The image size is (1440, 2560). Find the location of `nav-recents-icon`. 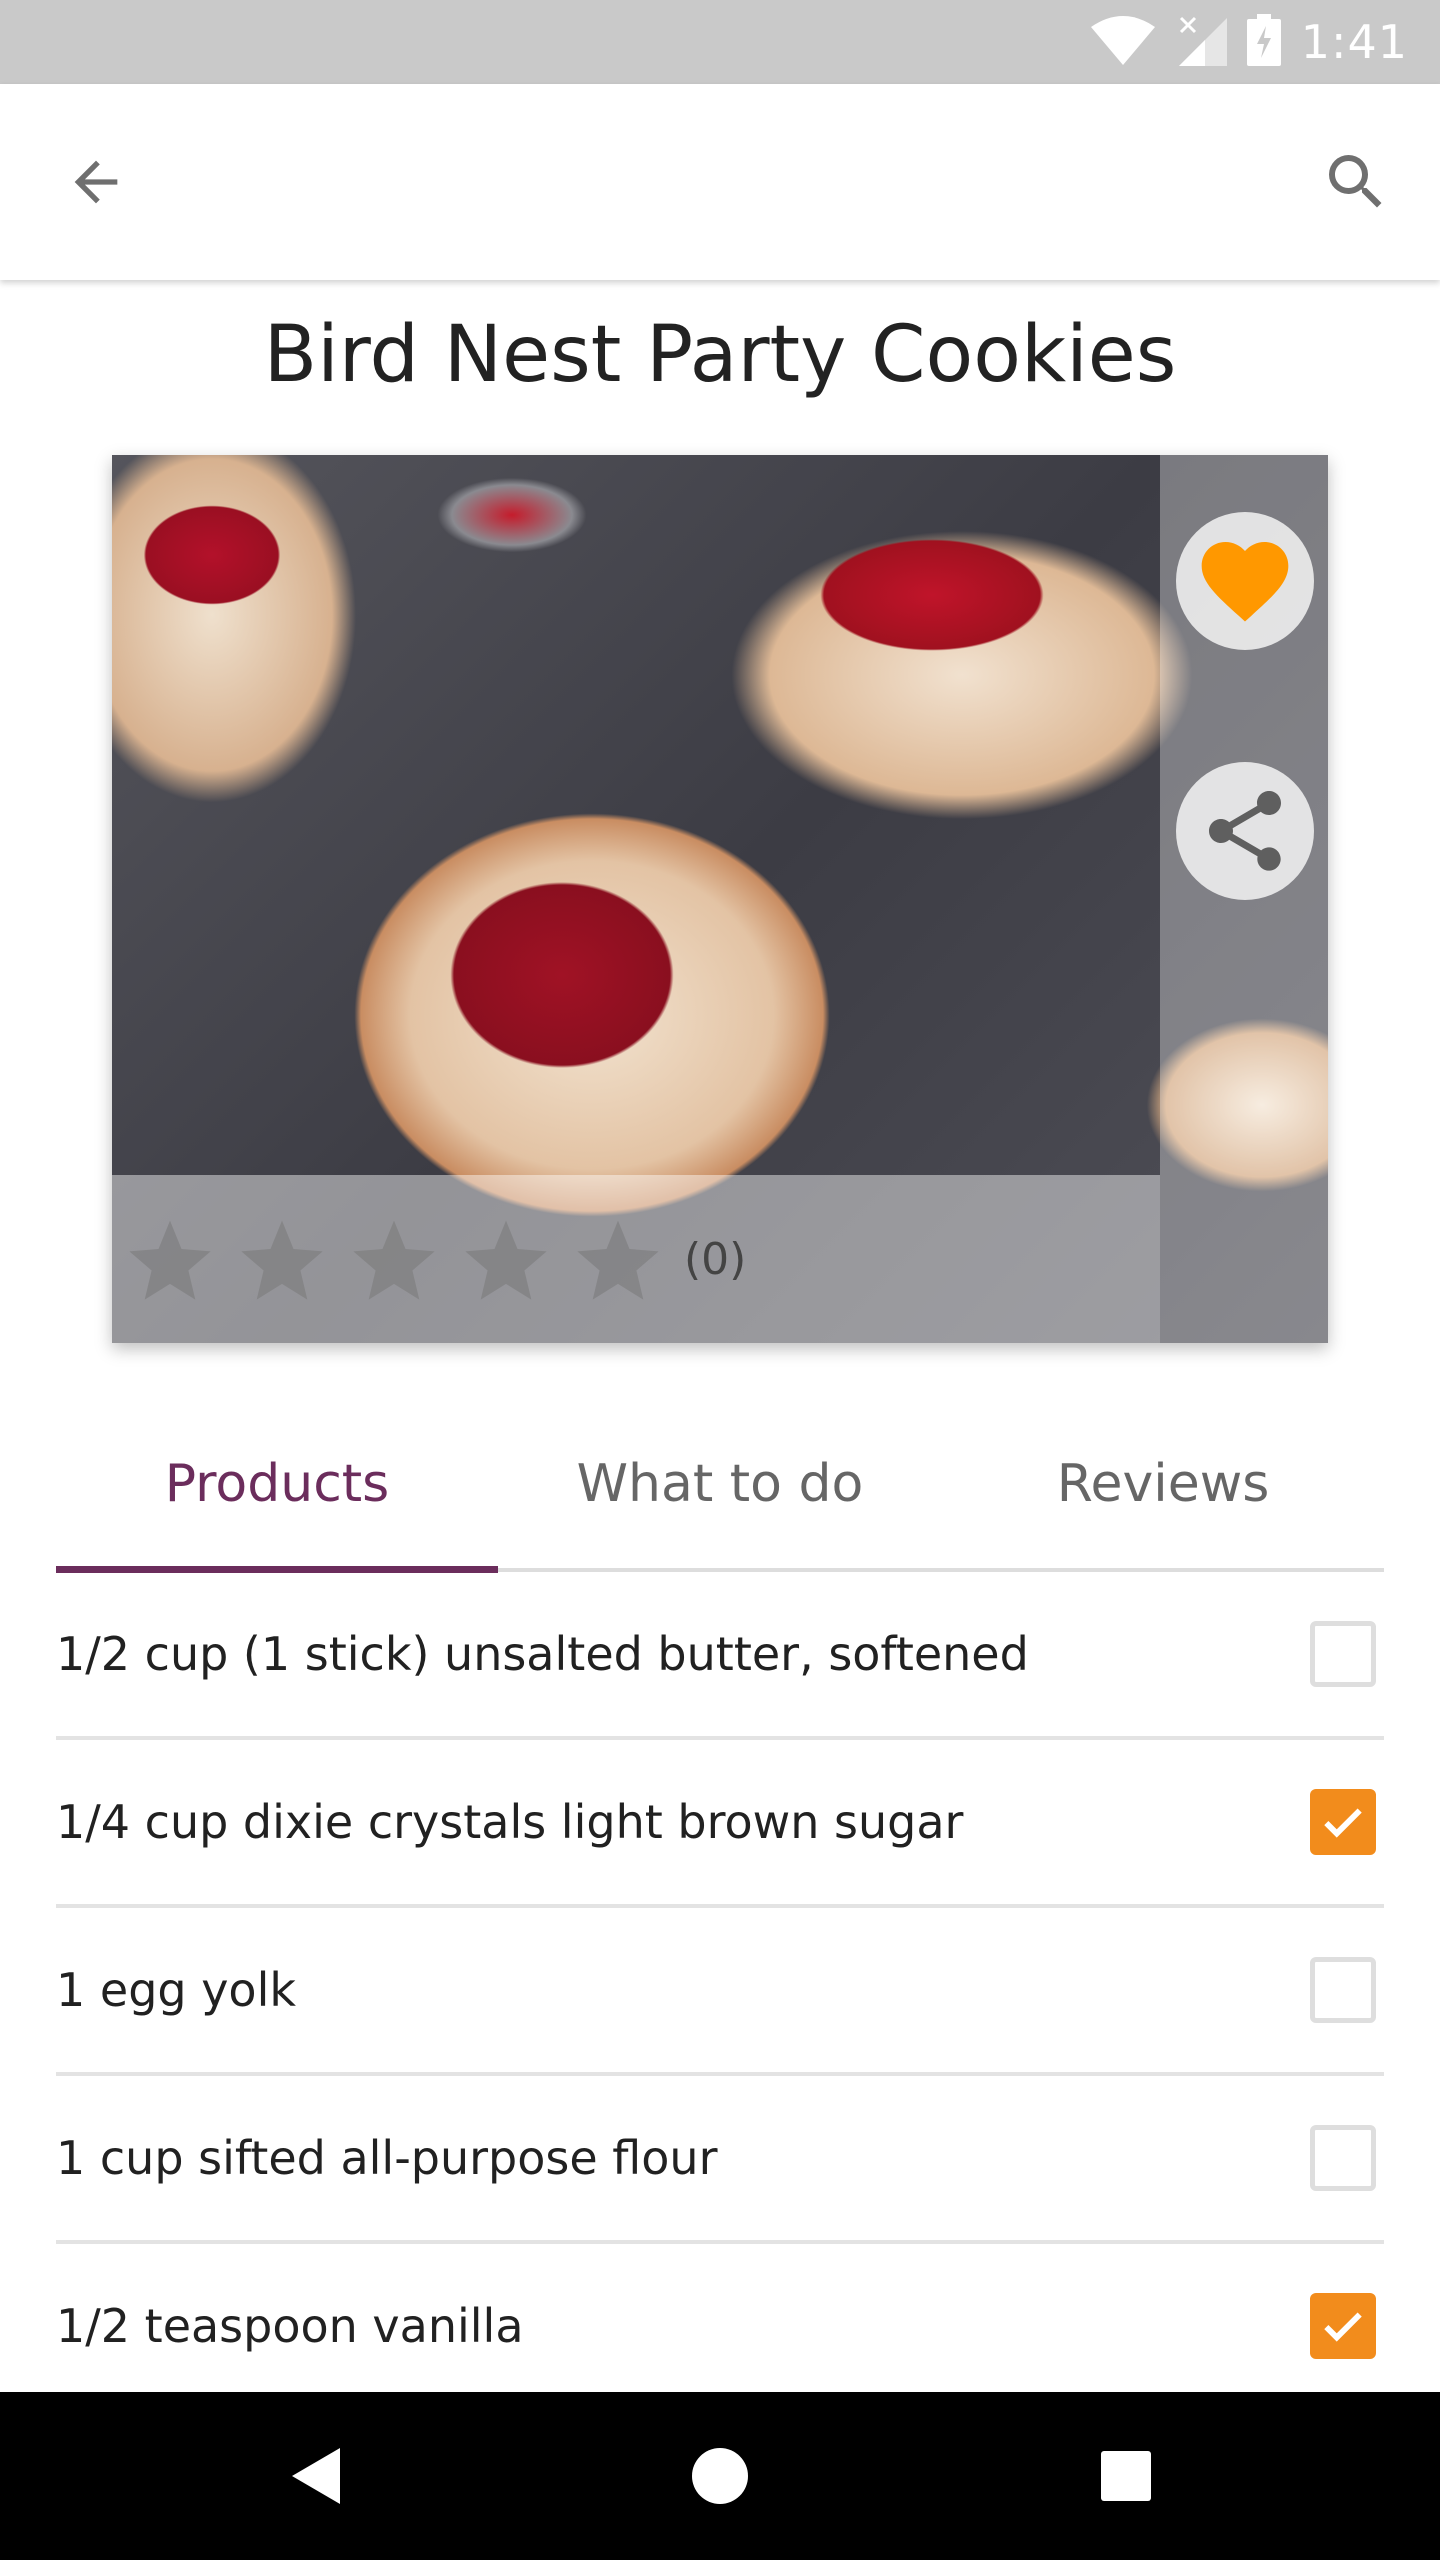

nav-recents-icon is located at coordinates (1126, 2476).